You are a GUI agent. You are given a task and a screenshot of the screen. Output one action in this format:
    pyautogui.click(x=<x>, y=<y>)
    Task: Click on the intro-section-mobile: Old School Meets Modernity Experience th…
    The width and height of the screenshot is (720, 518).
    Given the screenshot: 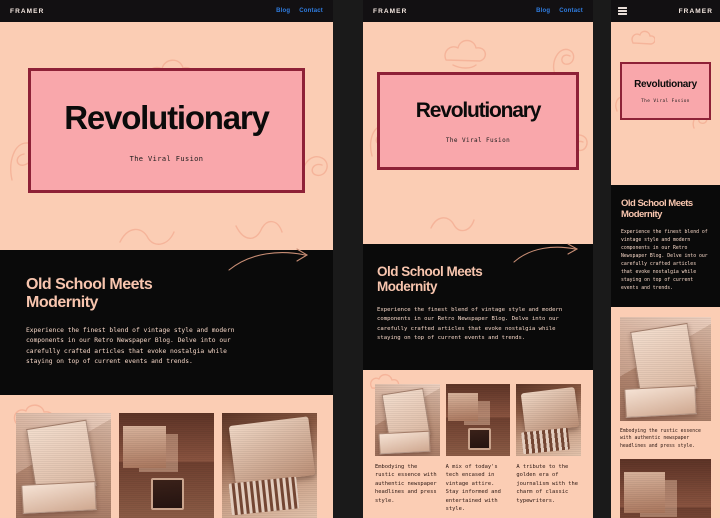 What is the action you would take?
    pyautogui.click(x=665, y=246)
    